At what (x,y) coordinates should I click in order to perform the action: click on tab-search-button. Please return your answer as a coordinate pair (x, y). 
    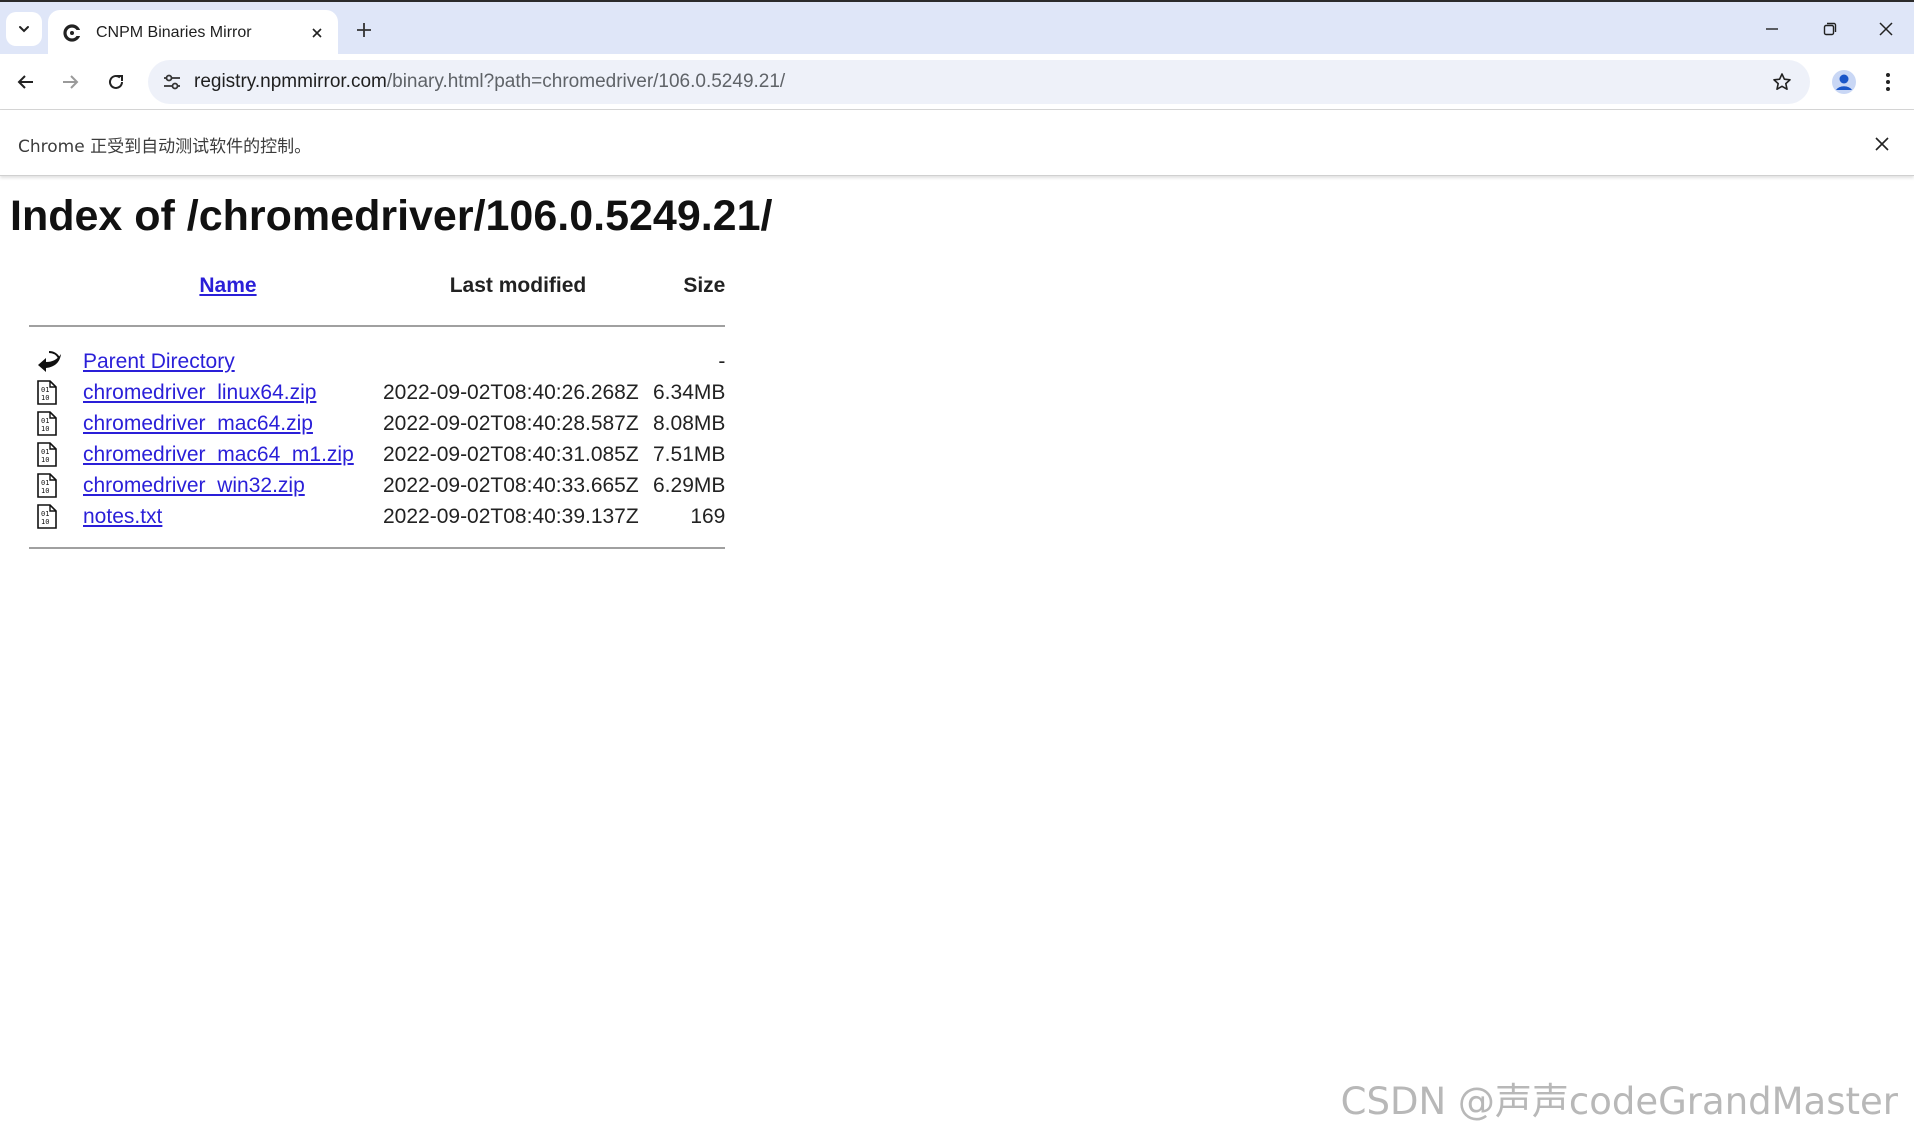
    Looking at the image, I should click on (24, 29).